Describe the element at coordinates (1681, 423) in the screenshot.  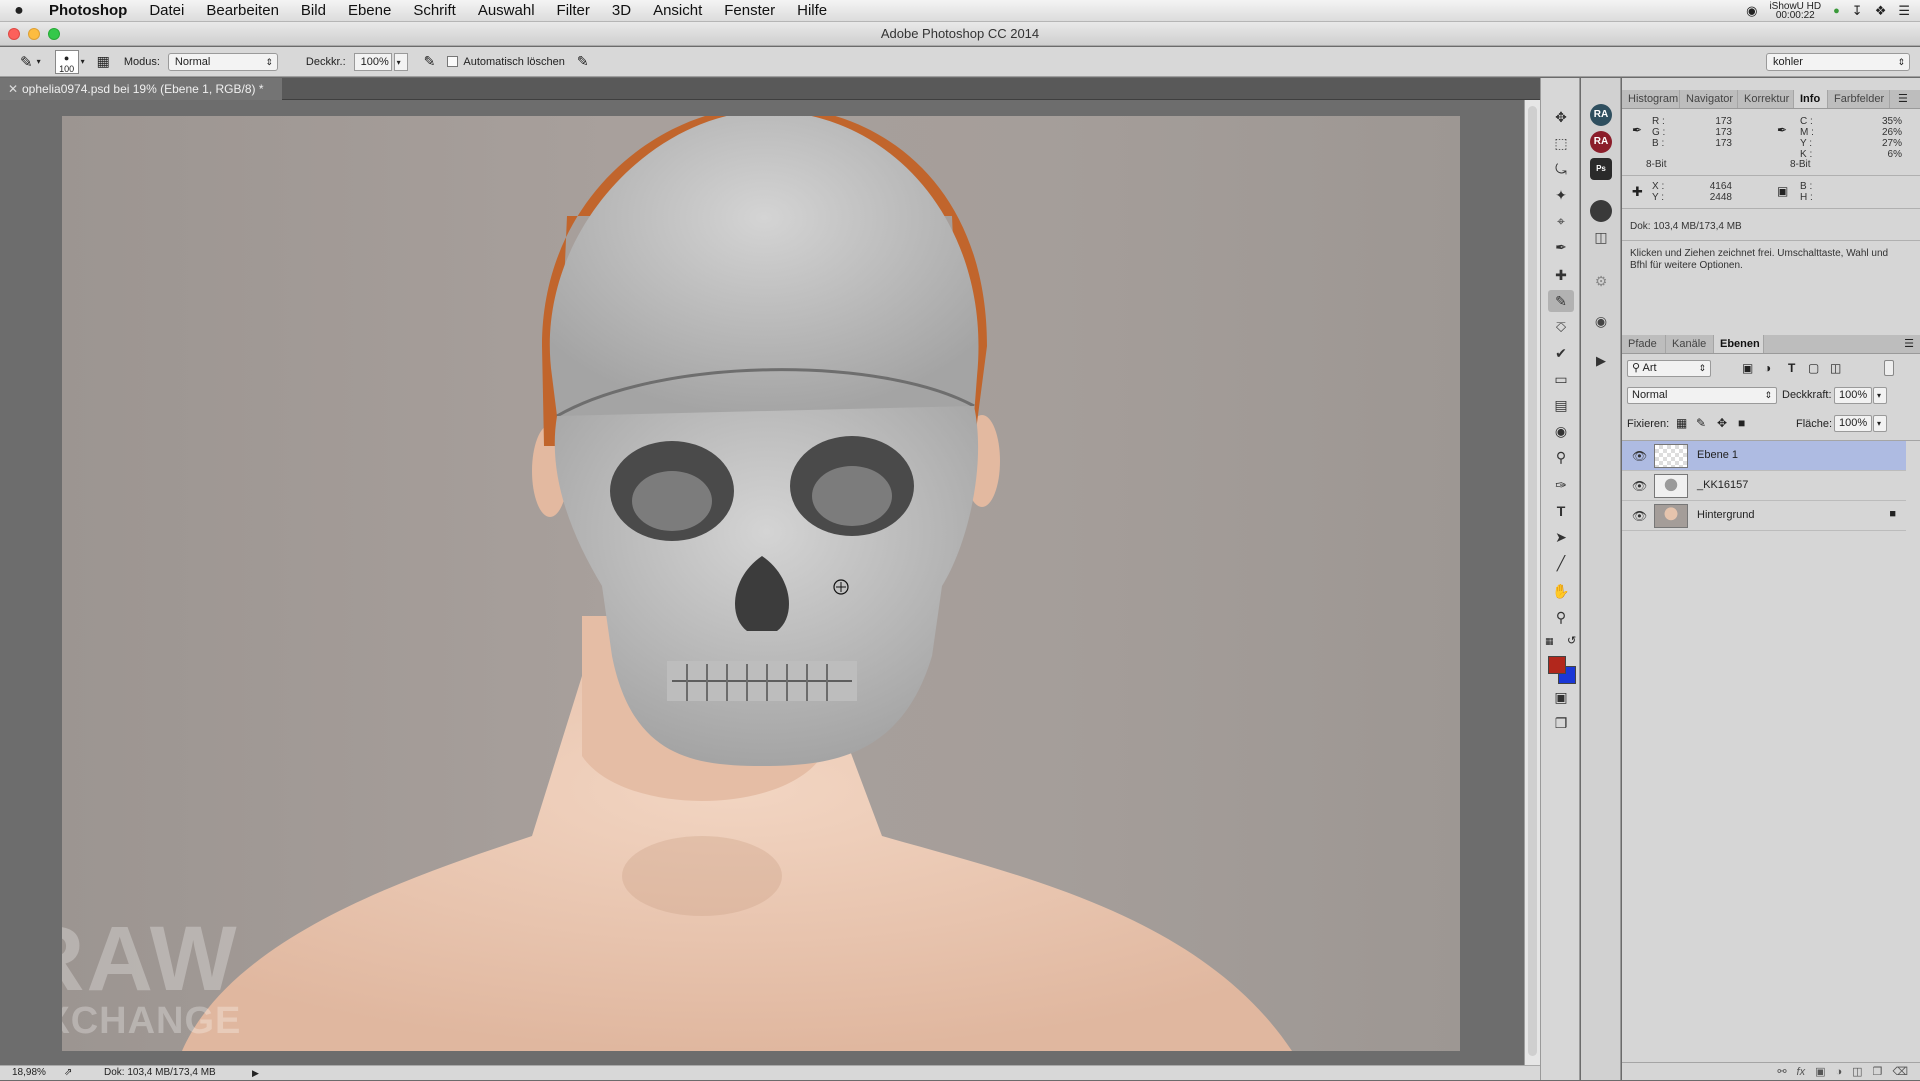
I see `lock-transparency-icon: ▦` at that location.